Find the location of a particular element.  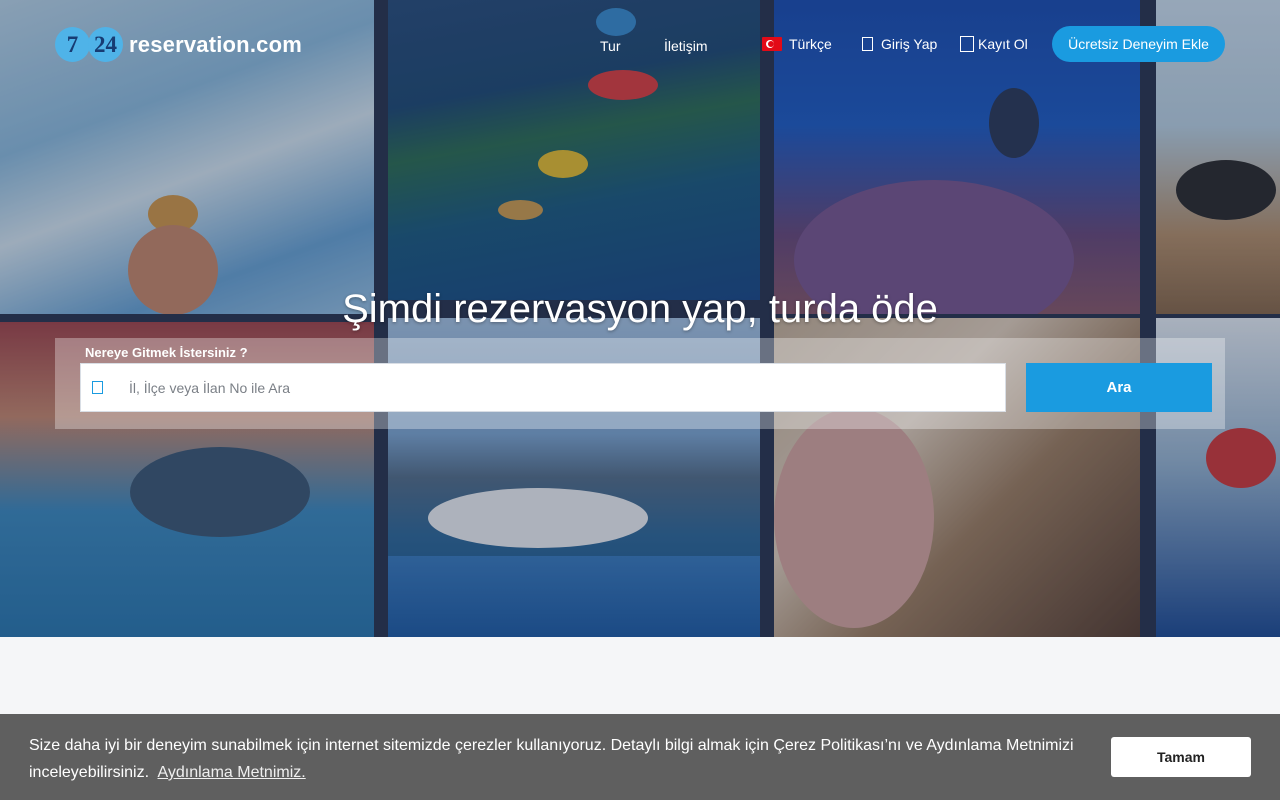

language-selector: Türkçe is located at coordinates (797, 44).